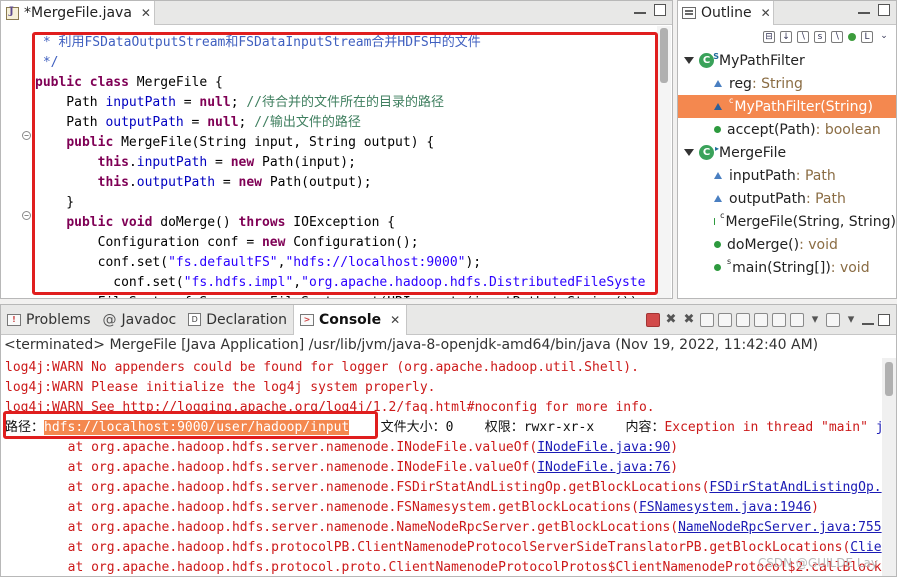  I want to click on clear-console-icon, so click(707, 320).